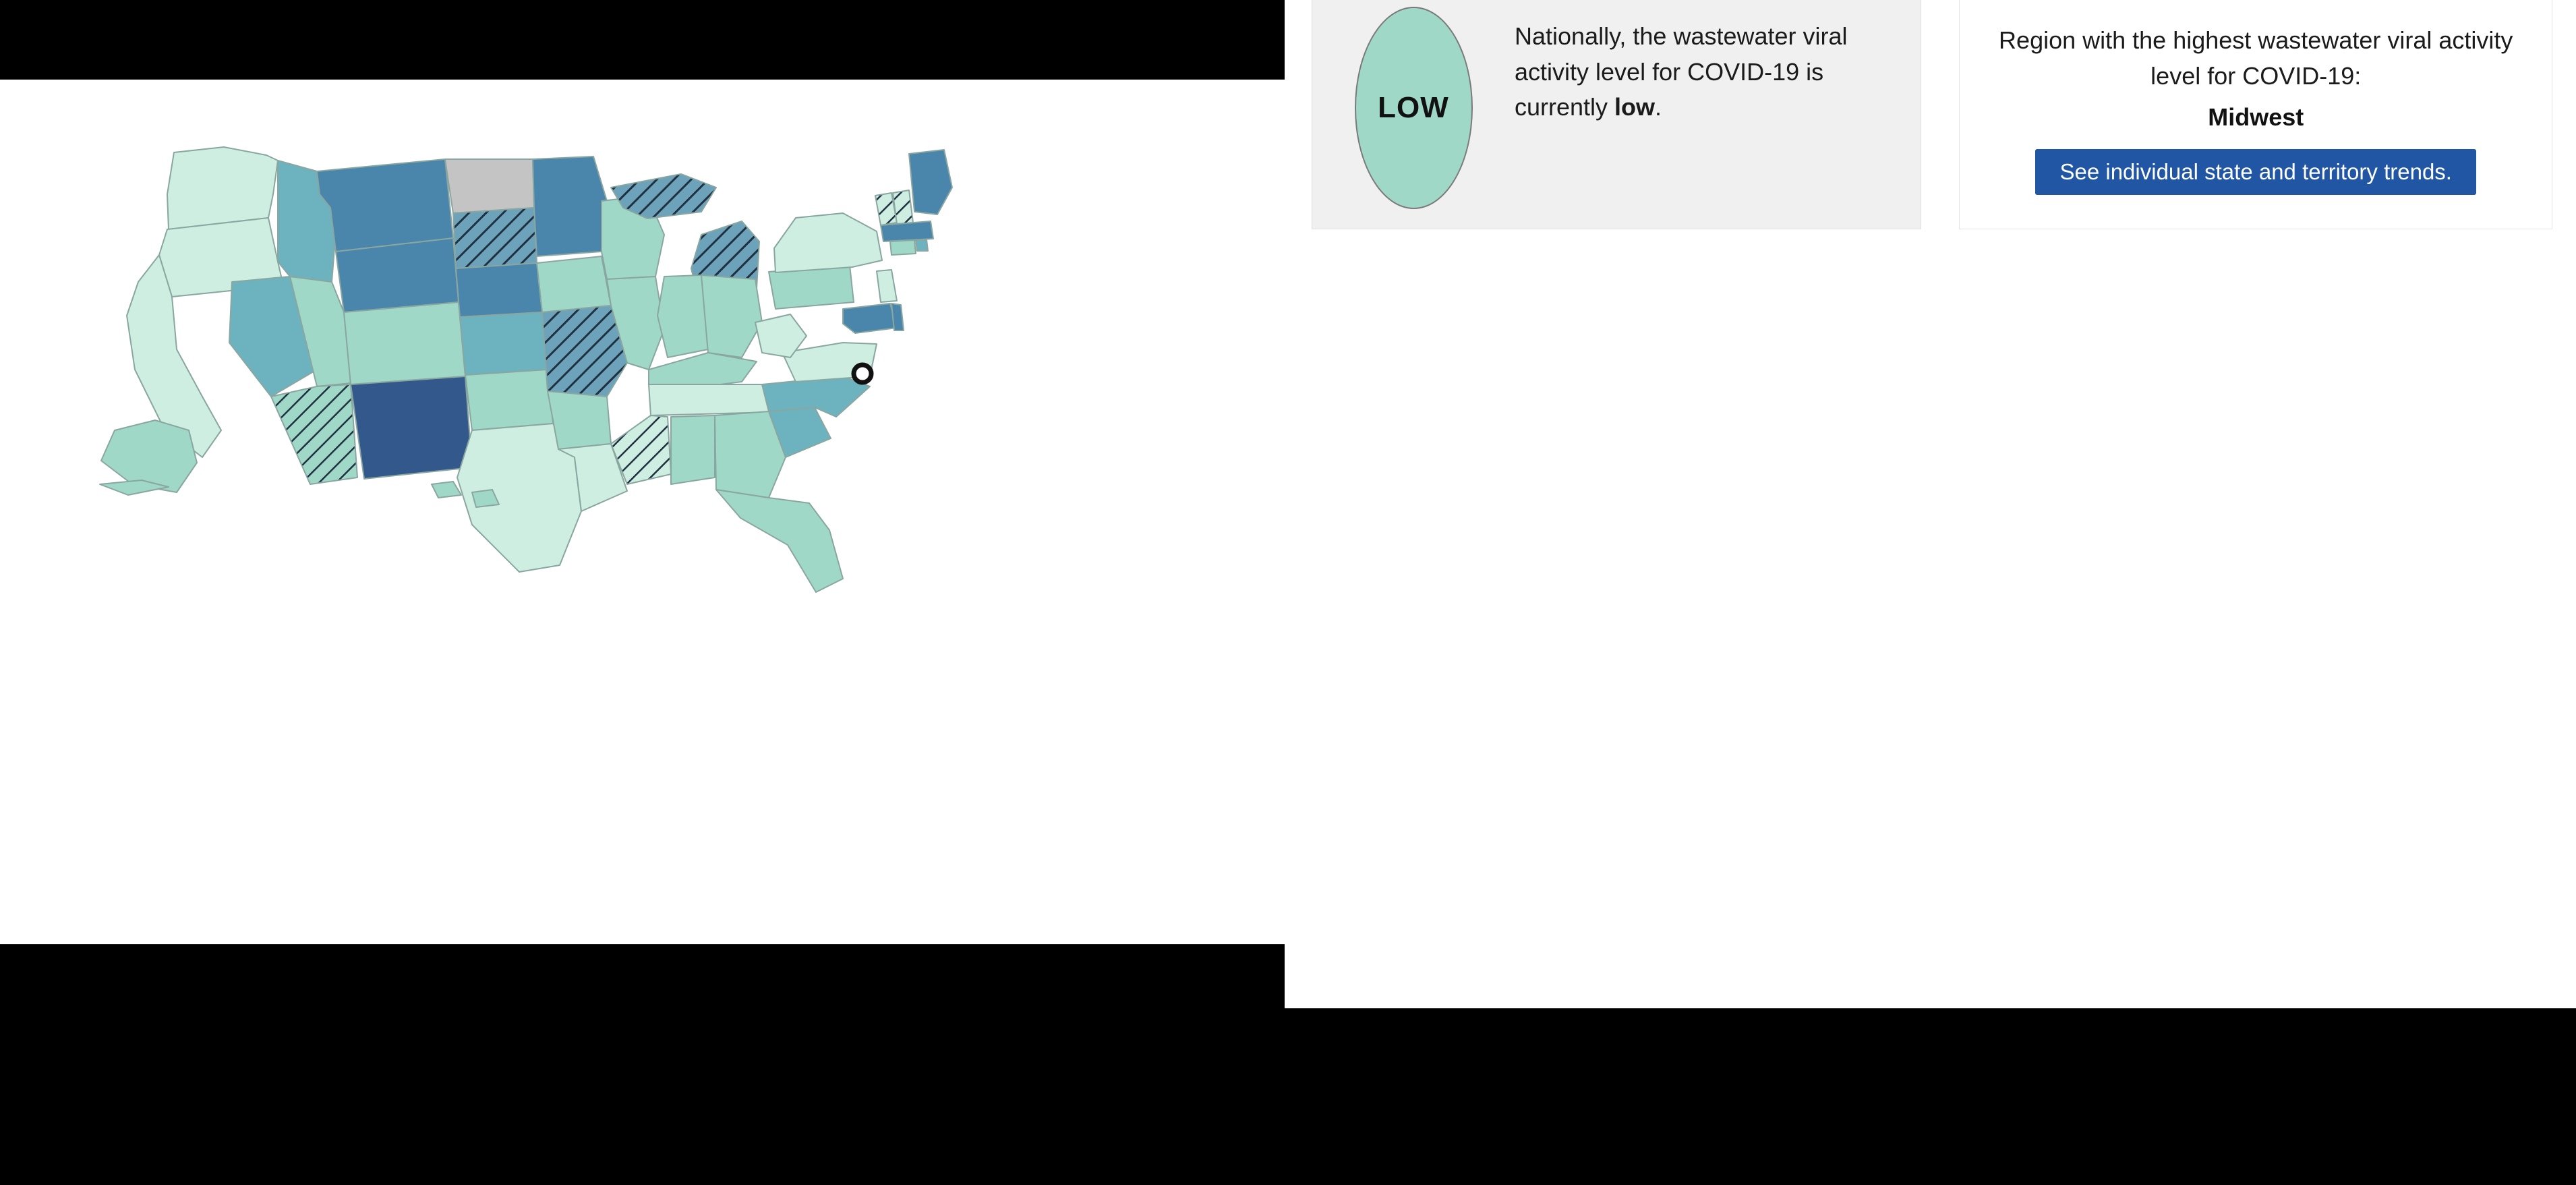 The height and width of the screenshot is (1185, 2576). What do you see at coordinates (447, 490) in the screenshot?
I see `state-hi` at bounding box center [447, 490].